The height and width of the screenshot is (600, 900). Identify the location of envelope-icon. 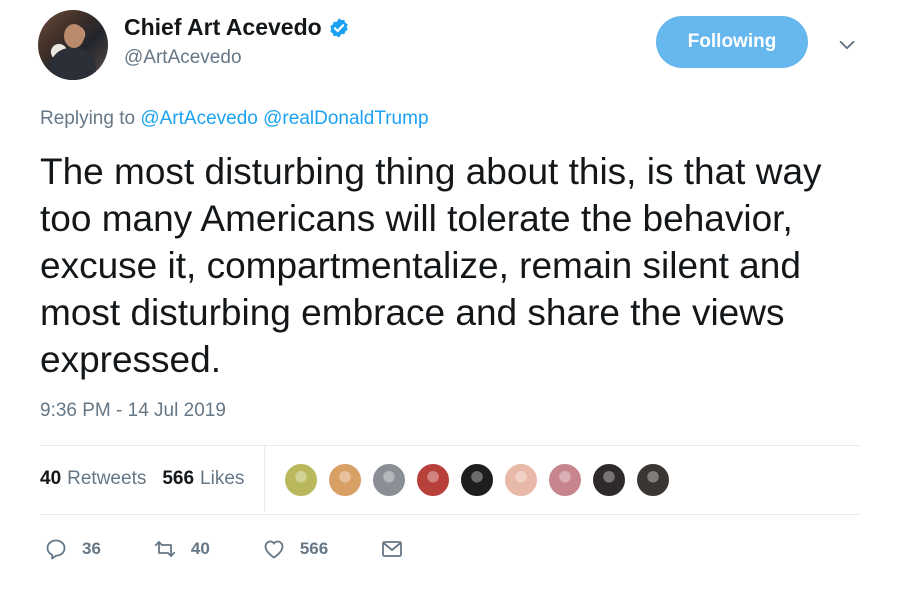
(392, 549).